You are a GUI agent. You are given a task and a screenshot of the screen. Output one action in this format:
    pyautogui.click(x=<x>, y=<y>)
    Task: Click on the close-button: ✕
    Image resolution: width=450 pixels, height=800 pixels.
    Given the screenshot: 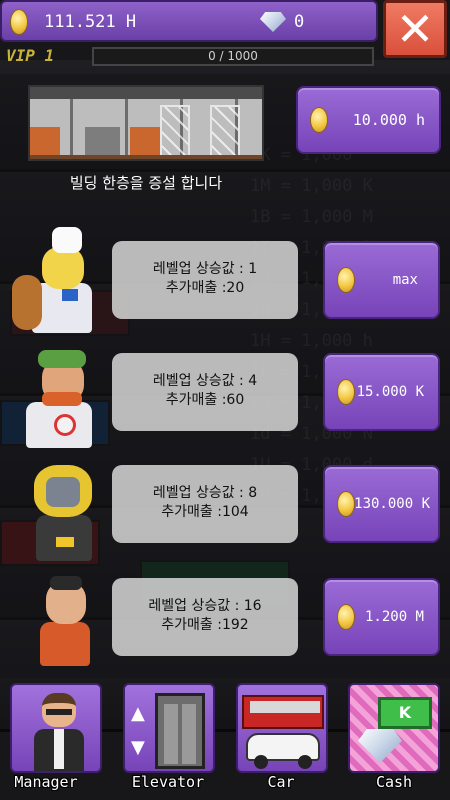 What is the action you would take?
    pyautogui.click(x=415, y=29)
    